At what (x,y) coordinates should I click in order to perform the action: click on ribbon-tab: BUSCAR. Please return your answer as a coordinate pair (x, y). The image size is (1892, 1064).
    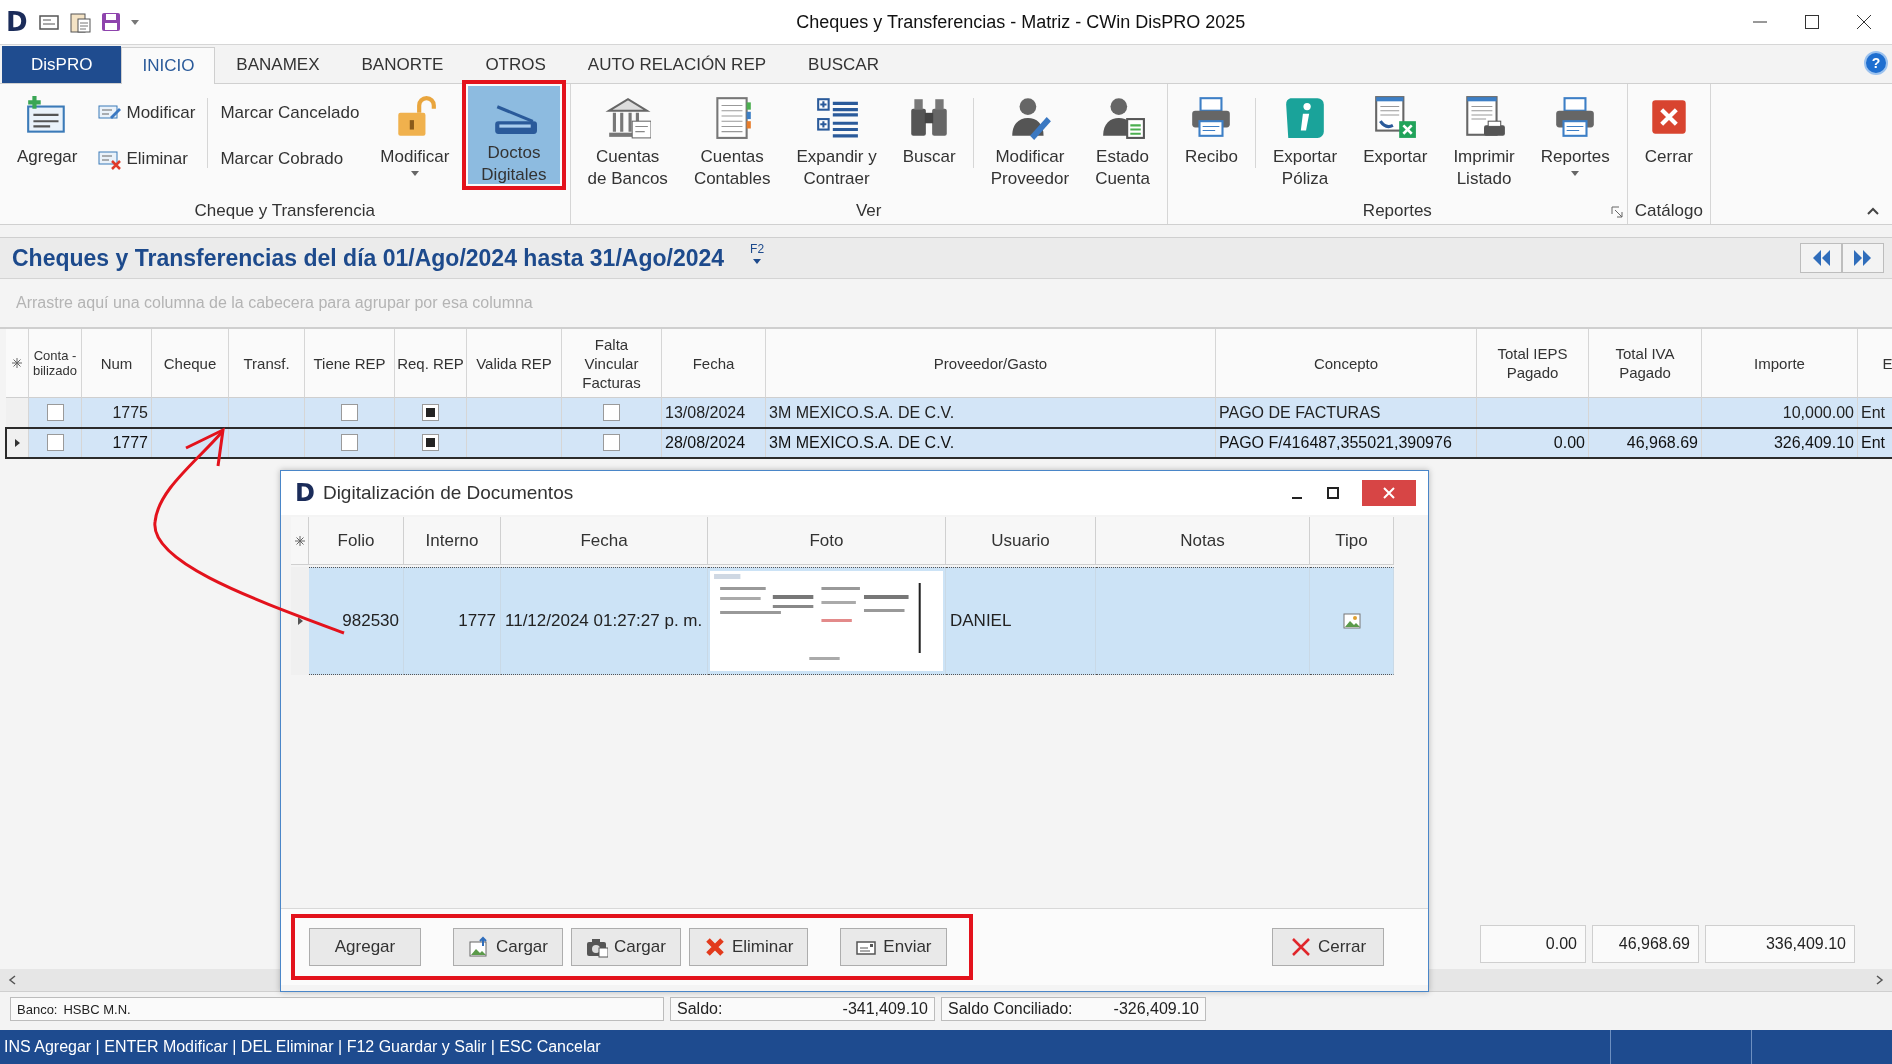
    Looking at the image, I should click on (843, 64).